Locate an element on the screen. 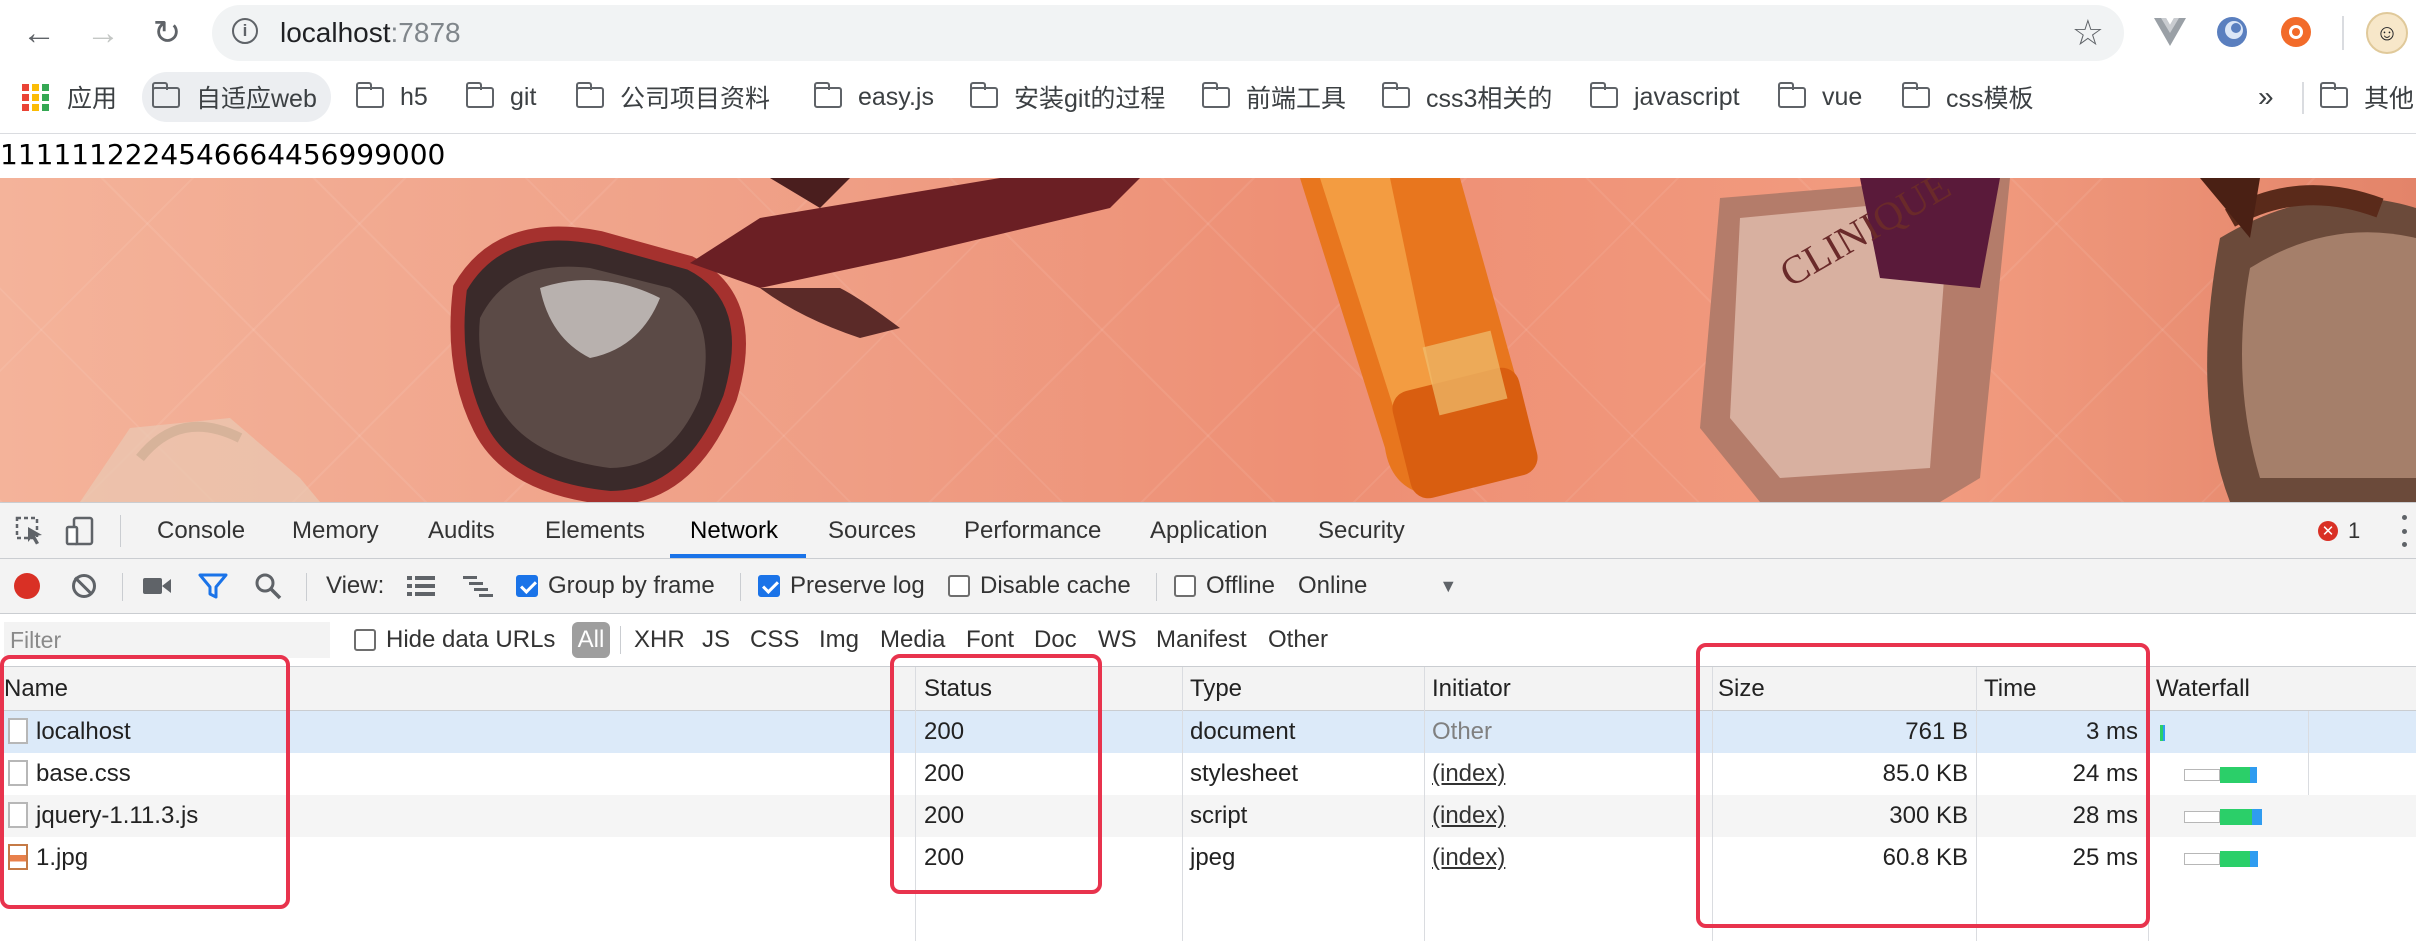 This screenshot has width=2416, height=941. bookmark-folder-easyjs: easy.js is located at coordinates (873, 97).